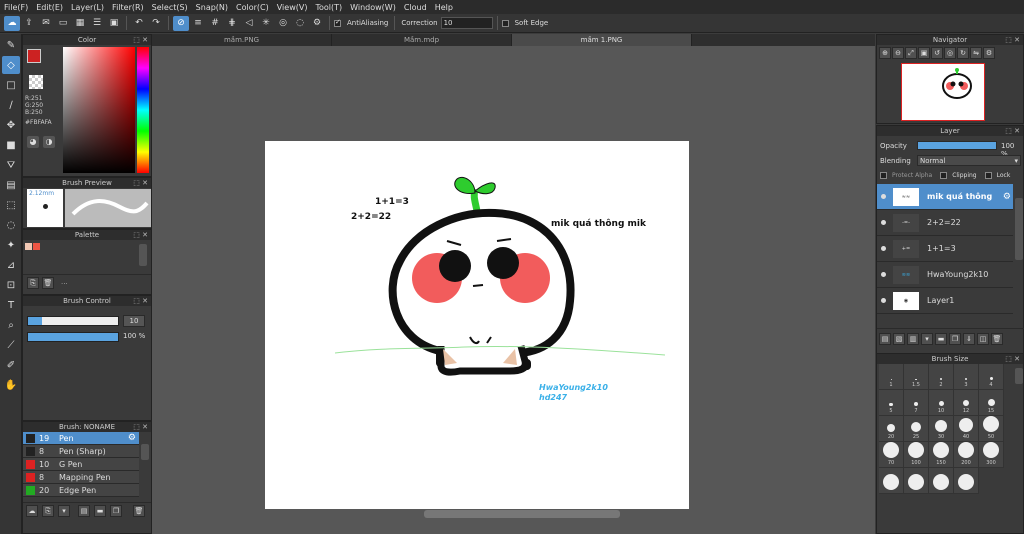  I want to click on brush-size-scrollbar, so click(1019, 376).